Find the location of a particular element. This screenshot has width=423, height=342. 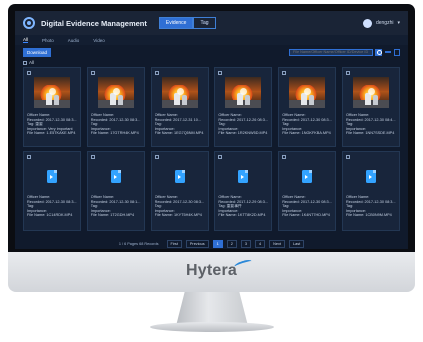

chevron-down-icon: ▾ is located at coordinates (398, 23).